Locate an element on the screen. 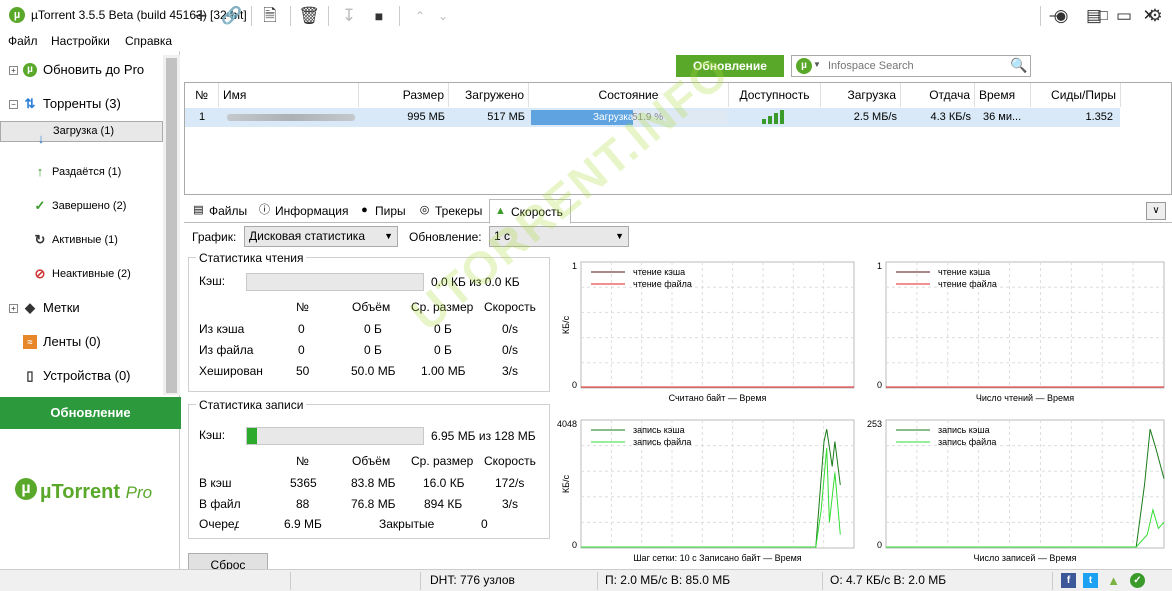 The width and height of the screenshot is (1172, 591). stop-icon: ■ is located at coordinates (379, 16).